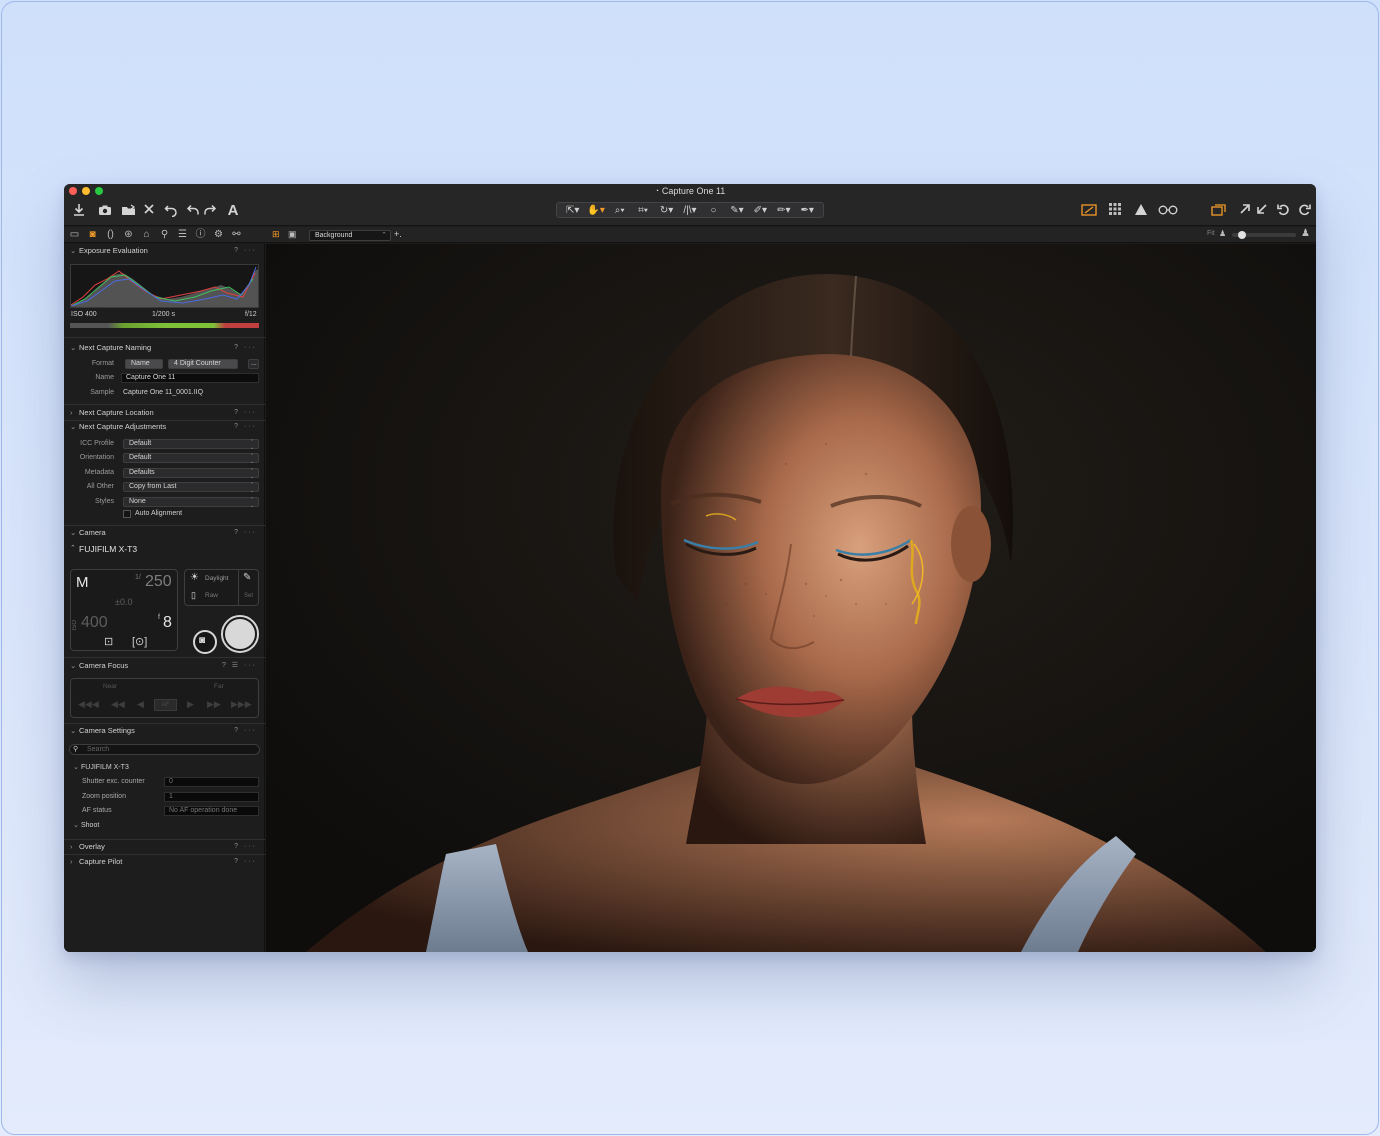 The width and height of the screenshot is (1380, 1136). I want to click on batch-tab-icon: ⚯, so click(236, 234).